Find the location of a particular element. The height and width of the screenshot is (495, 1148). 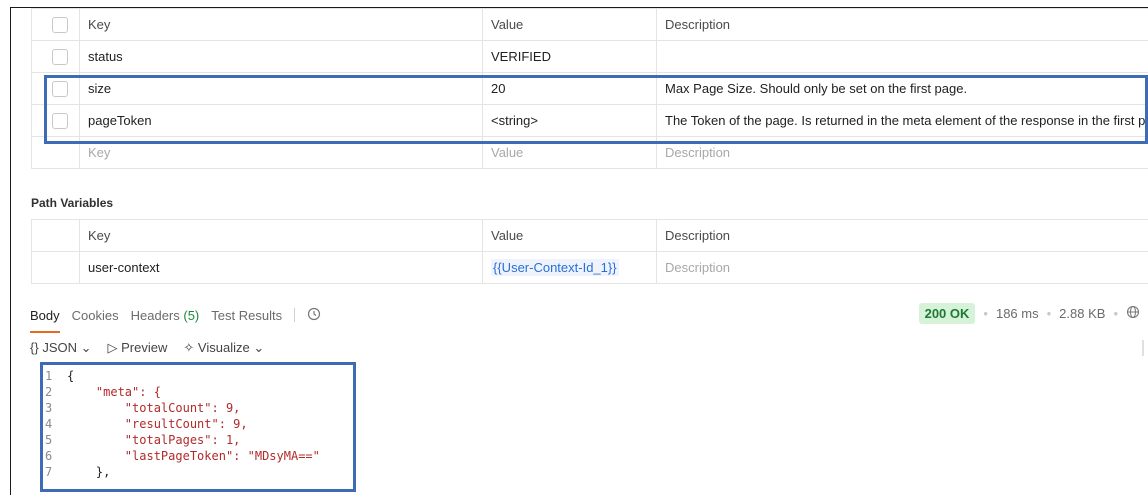

table-row: status VERIFIED is located at coordinates (590, 57).